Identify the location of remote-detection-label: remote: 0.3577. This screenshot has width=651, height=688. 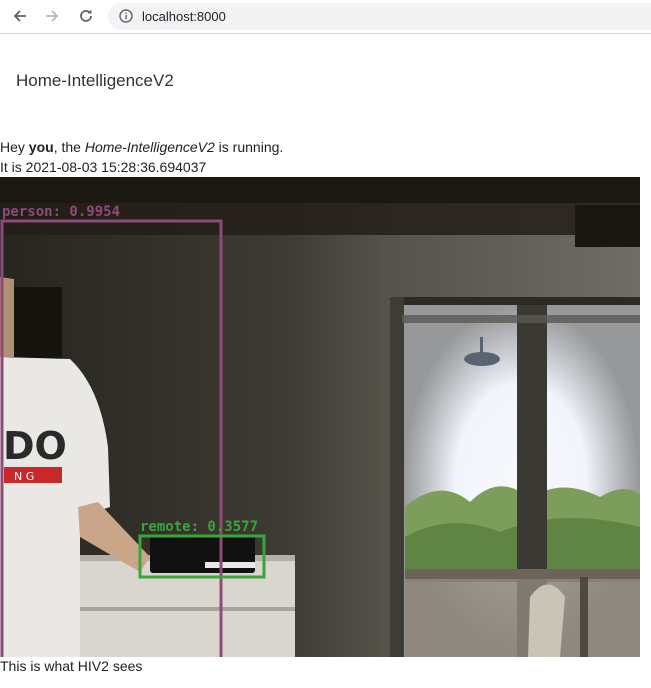
(199, 527).